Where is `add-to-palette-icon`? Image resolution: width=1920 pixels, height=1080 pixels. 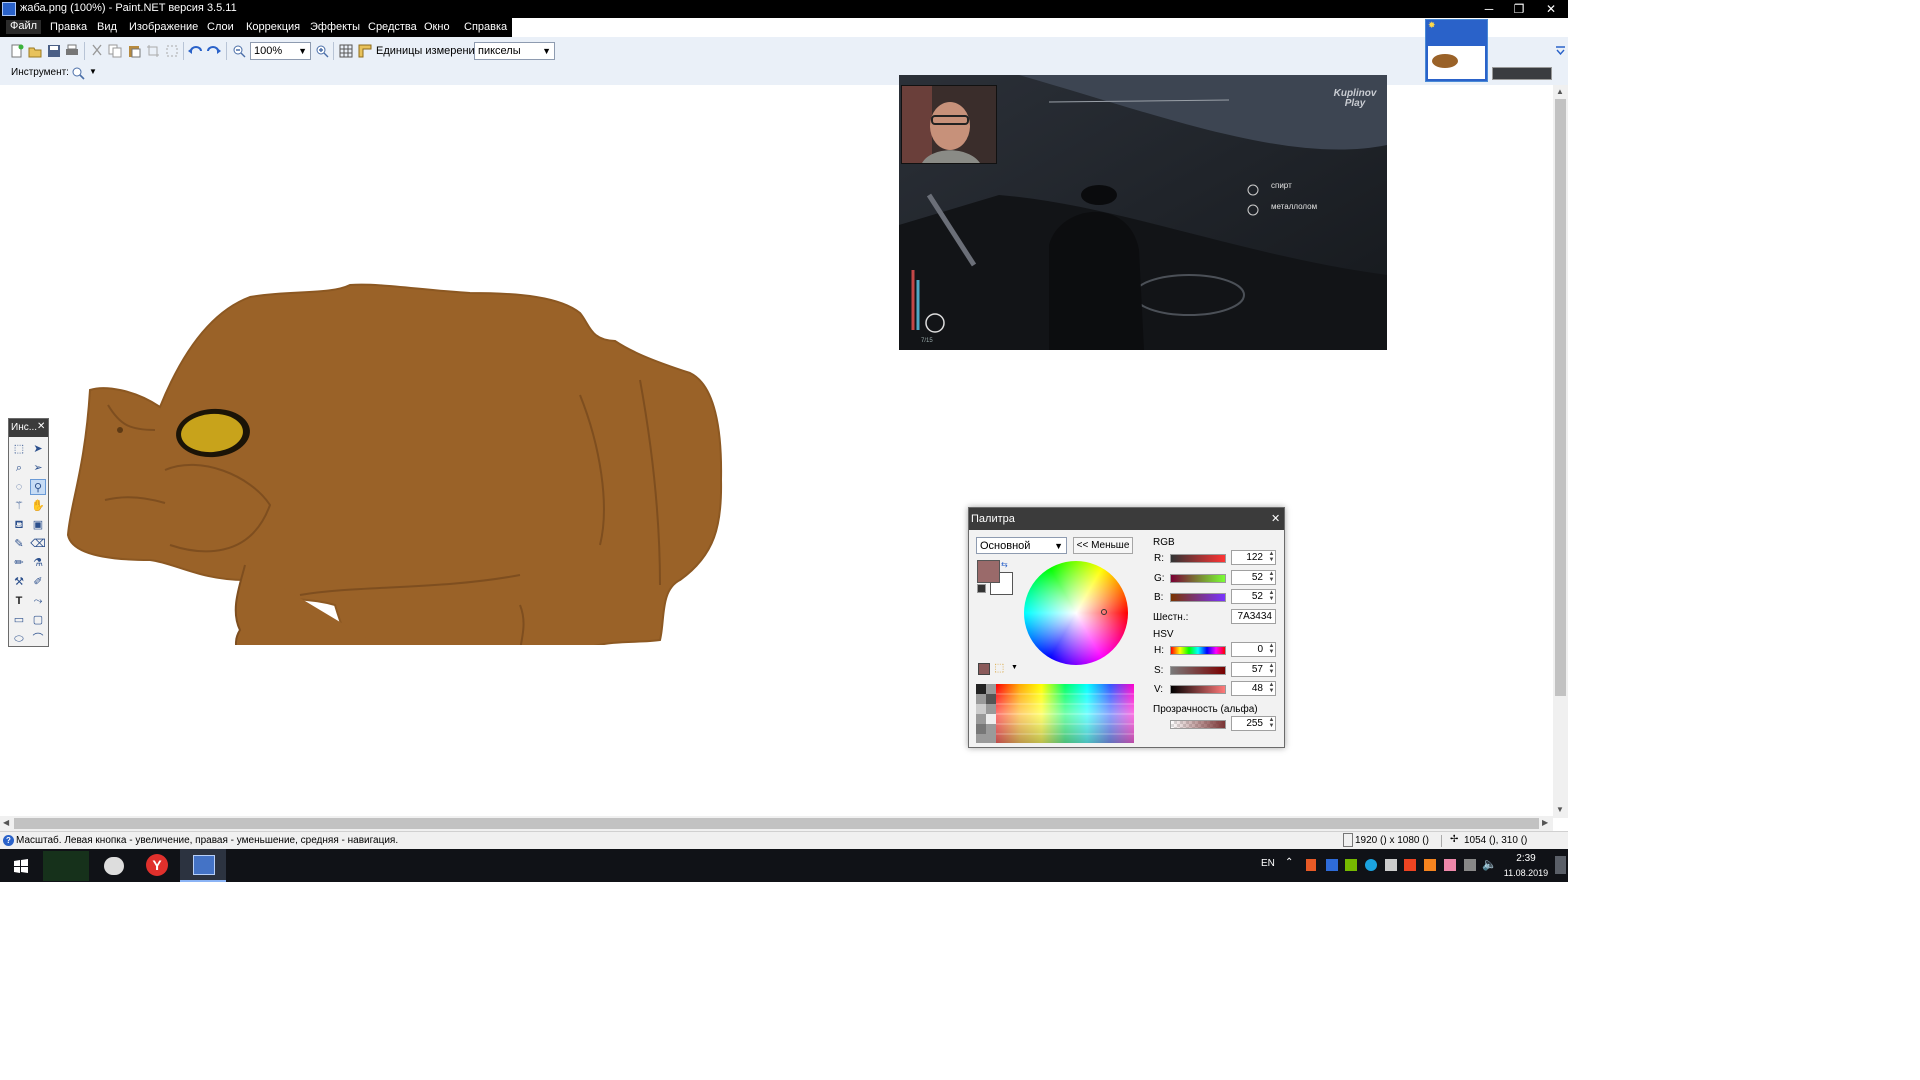 add-to-palette-icon is located at coordinates (984, 669).